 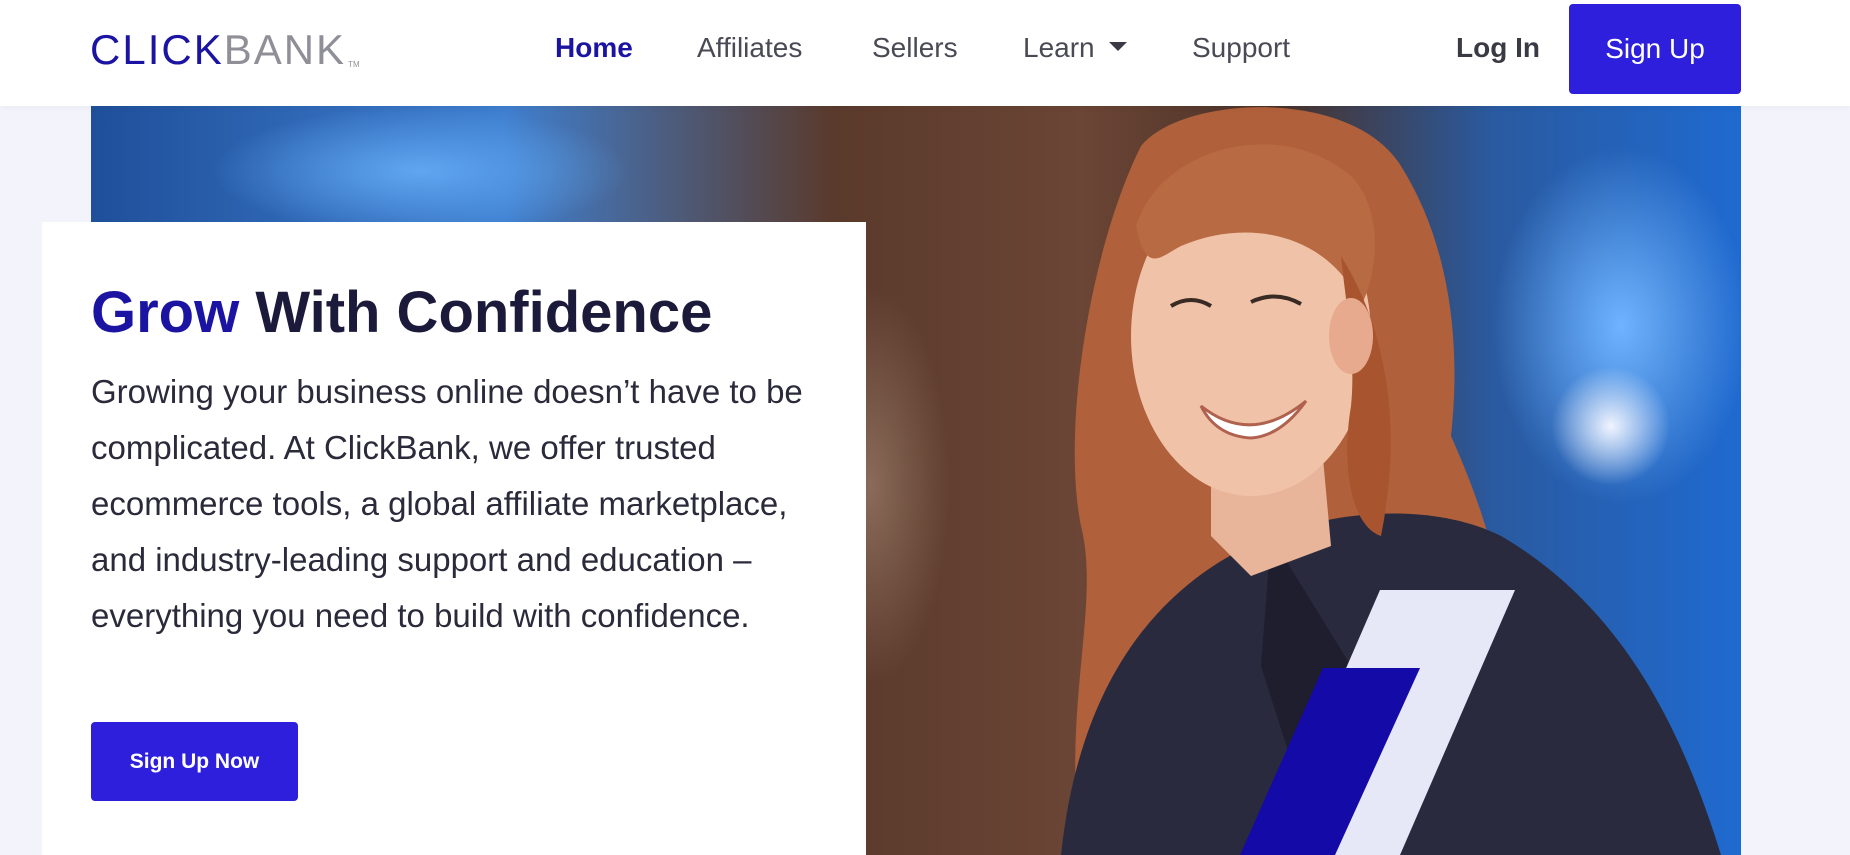 I want to click on login-link: Log In, so click(x=1498, y=48).